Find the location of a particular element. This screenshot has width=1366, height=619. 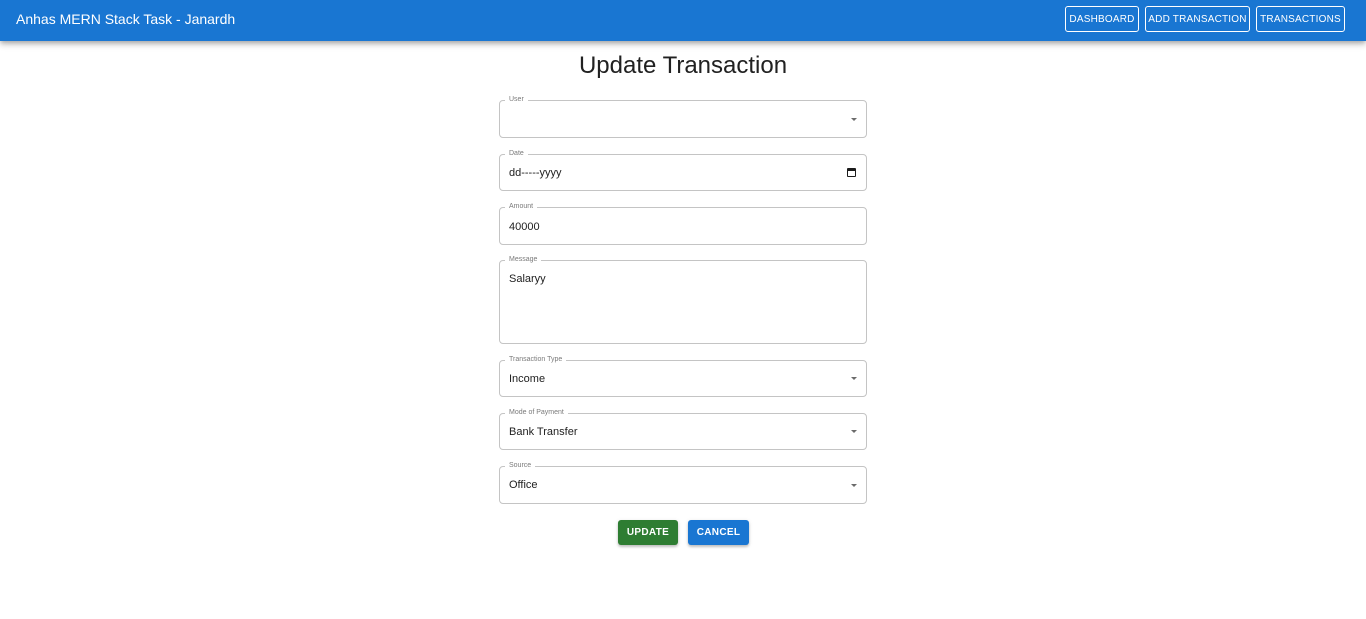

transaction-type-value: Income is located at coordinates (527, 379).